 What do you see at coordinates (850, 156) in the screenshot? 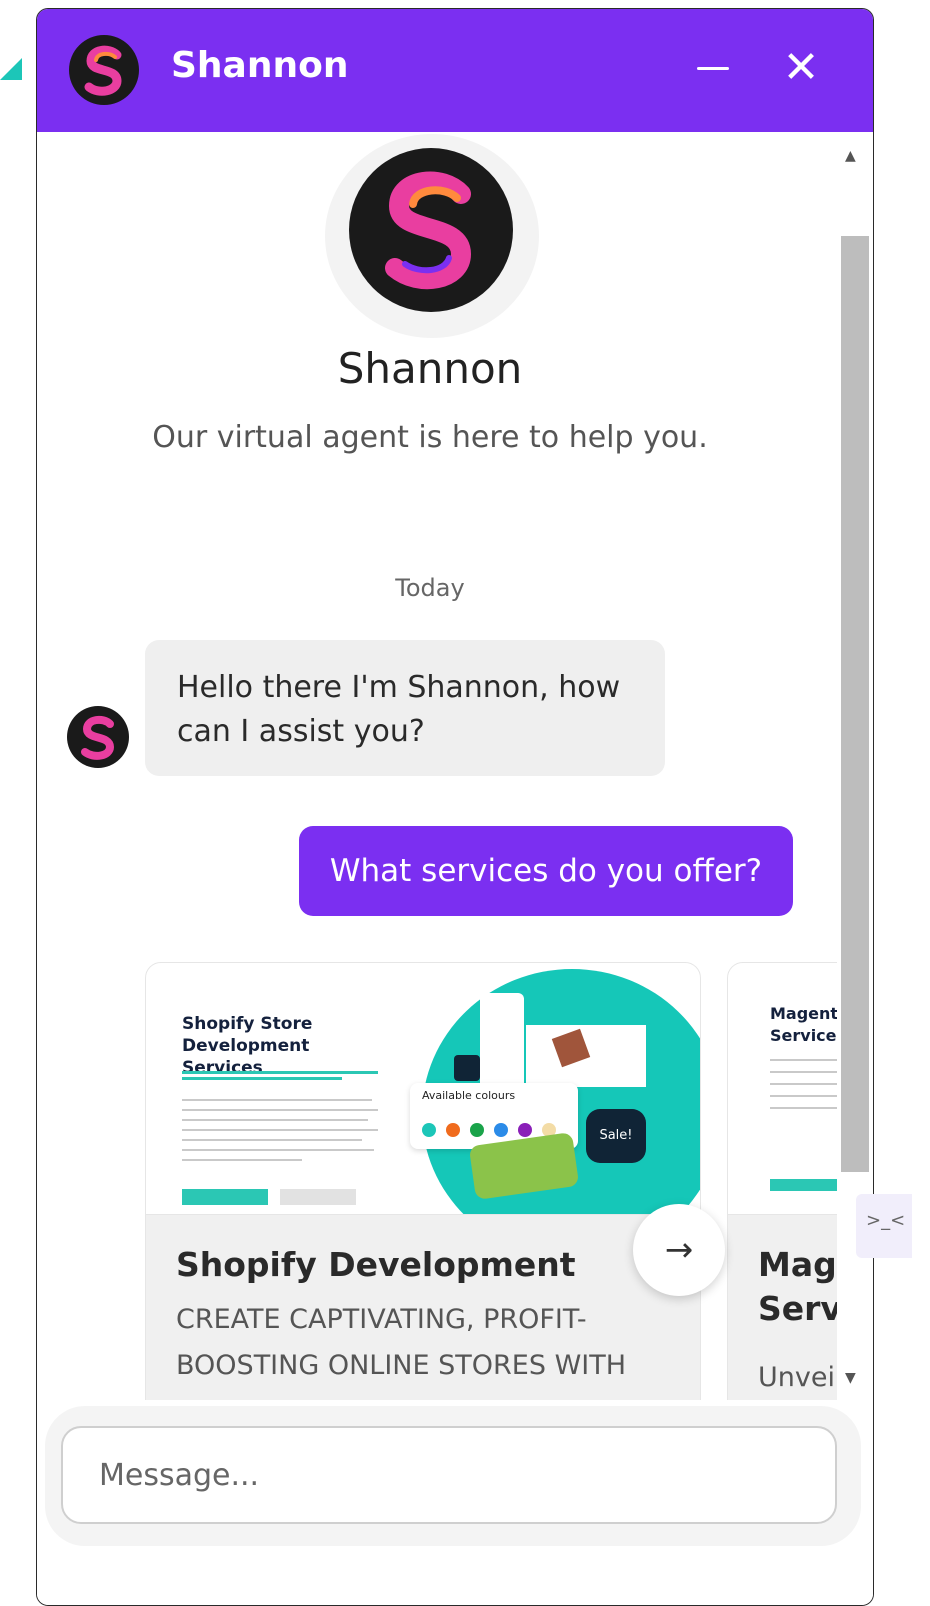
I see `scroll-up-icon: ▲` at bounding box center [850, 156].